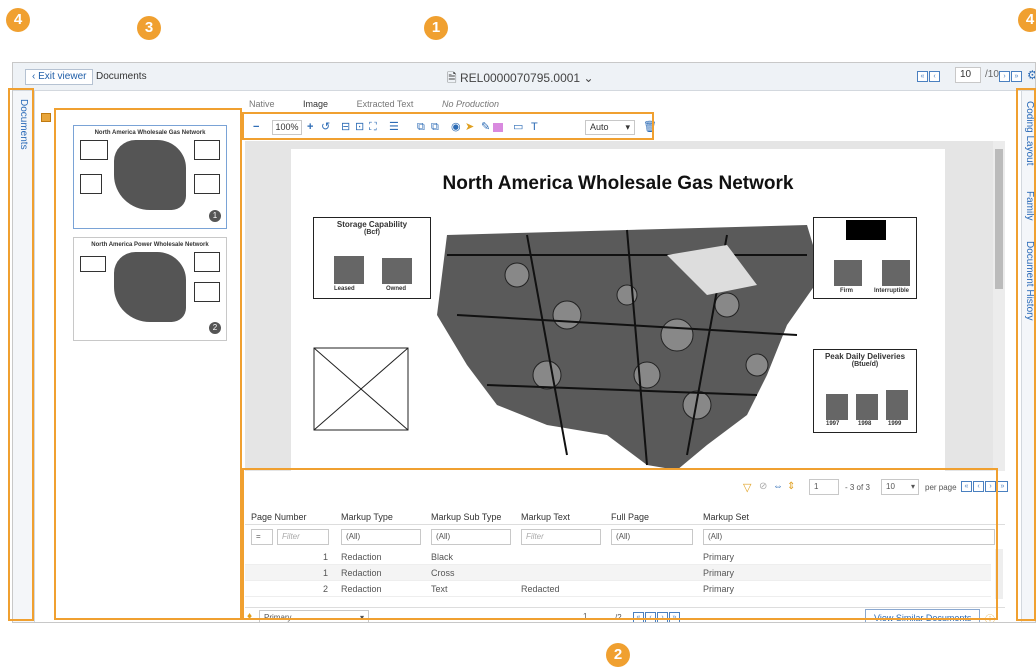  What do you see at coordinates (866, 230) in the screenshot?
I see `redacted-block` at bounding box center [866, 230].